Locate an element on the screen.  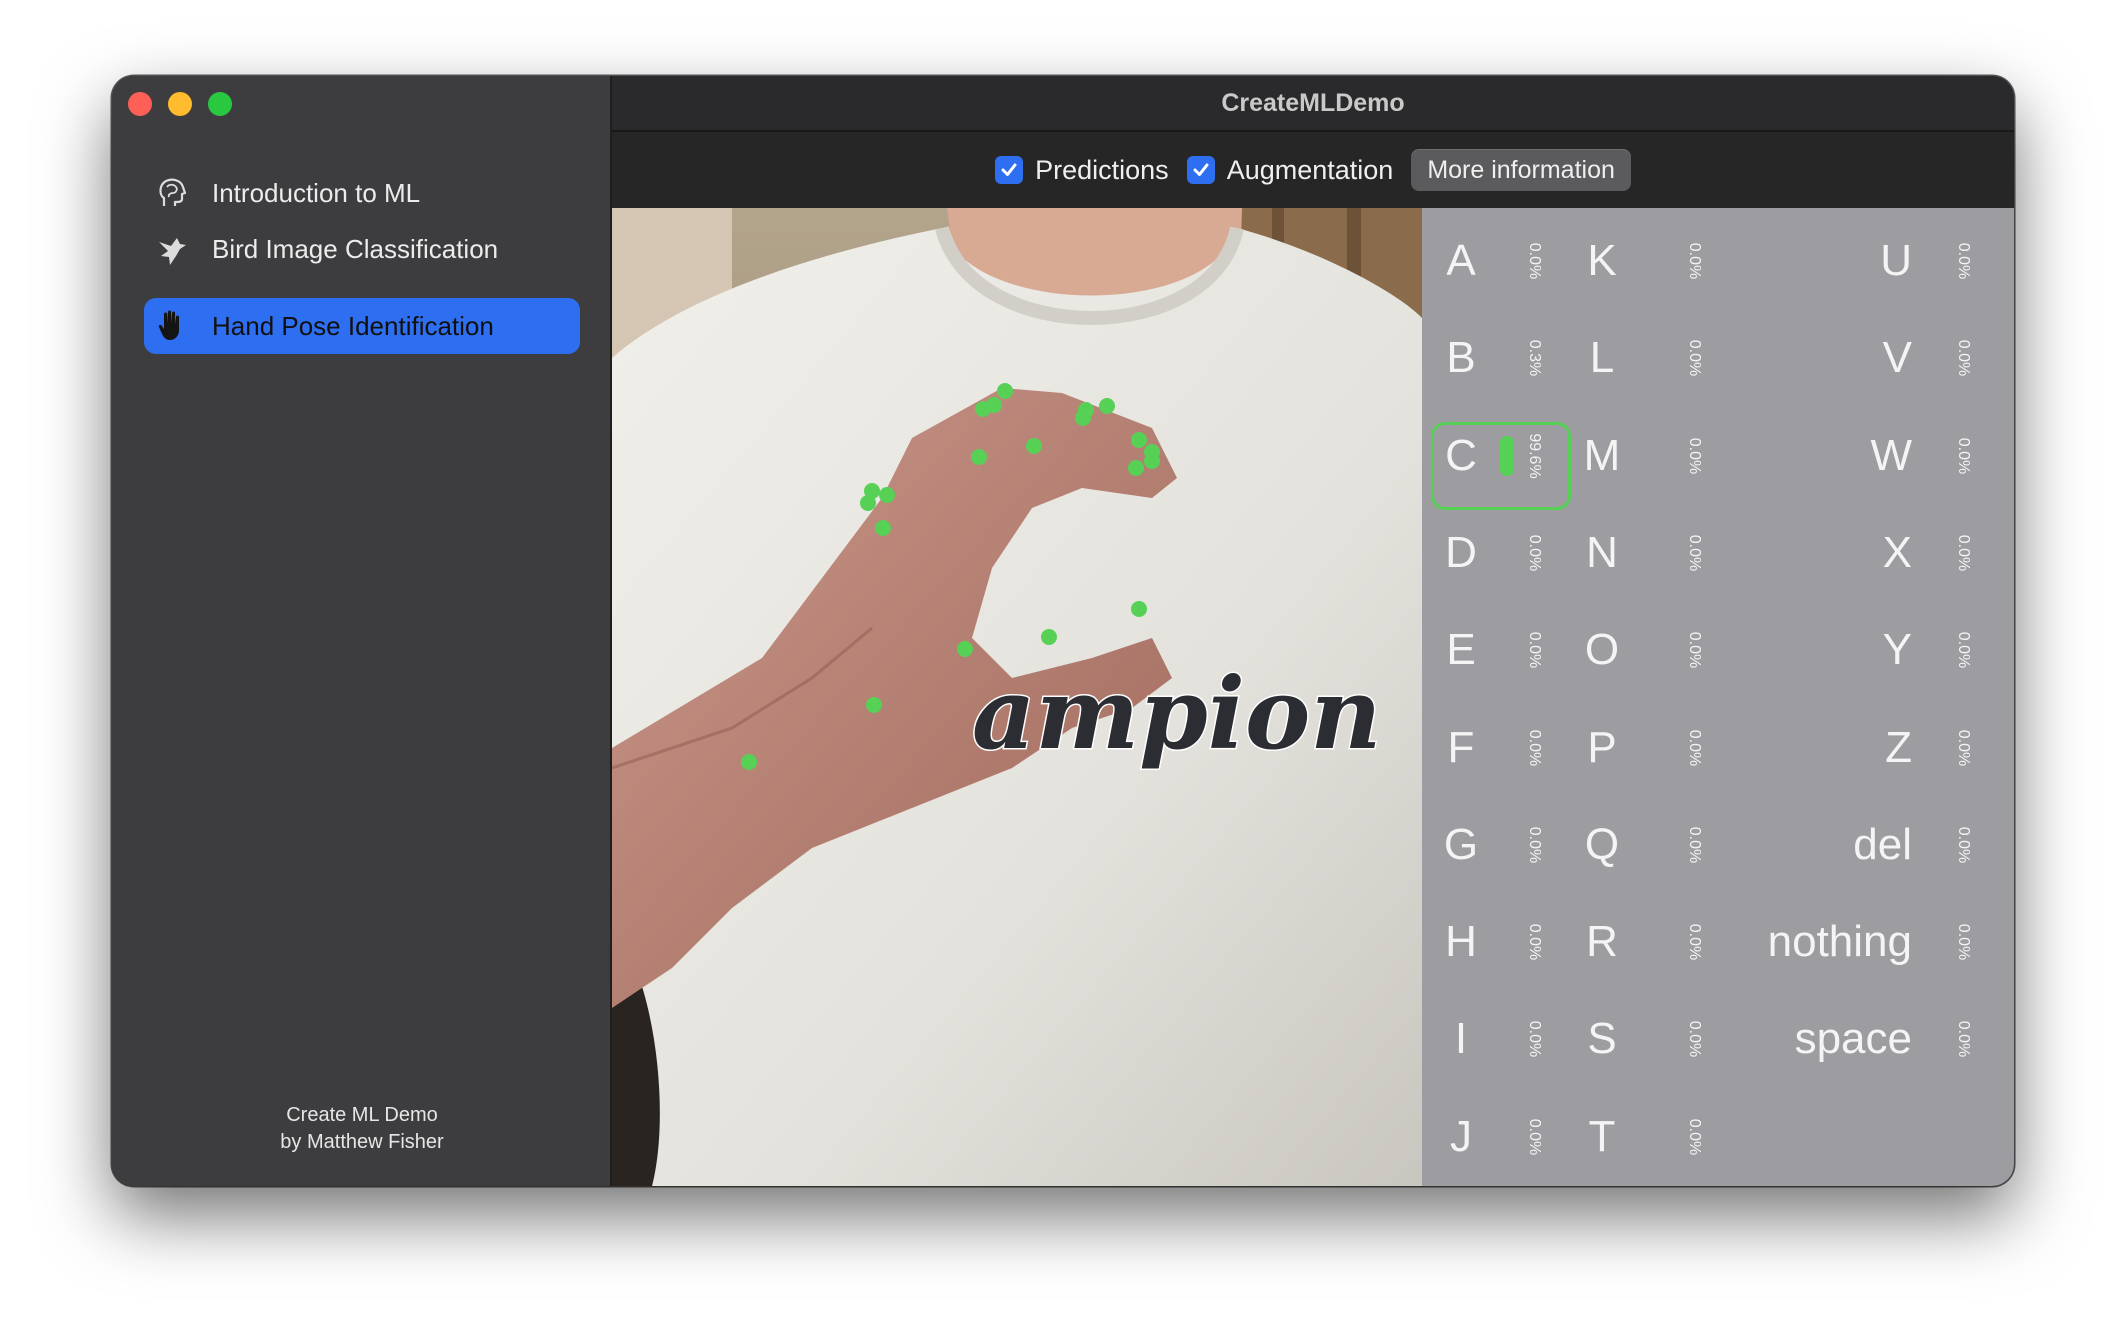
prediction-label: Q is located at coordinates (1602, 844).